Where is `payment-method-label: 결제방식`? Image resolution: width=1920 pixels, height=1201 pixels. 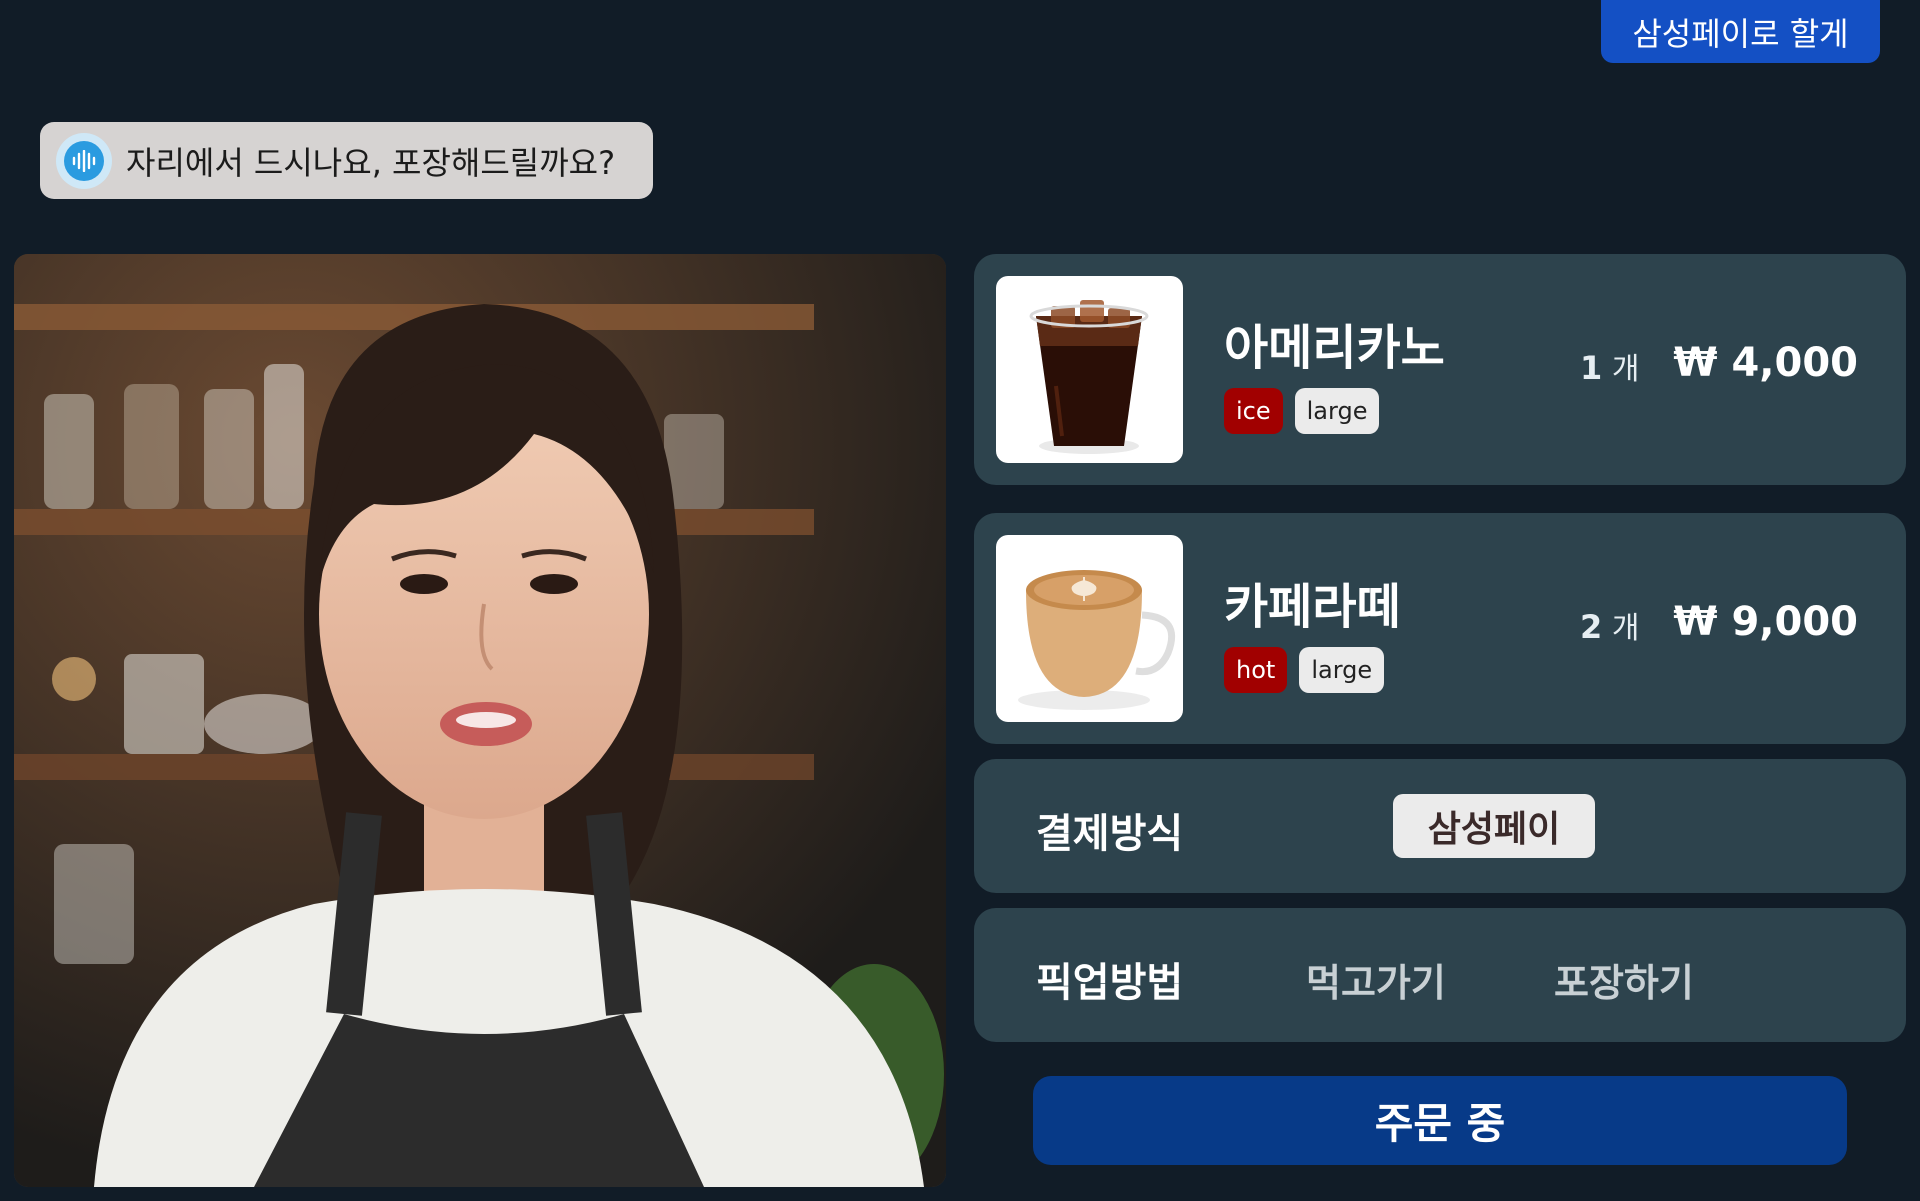 payment-method-label: 결제방식 is located at coordinates (1110, 834).